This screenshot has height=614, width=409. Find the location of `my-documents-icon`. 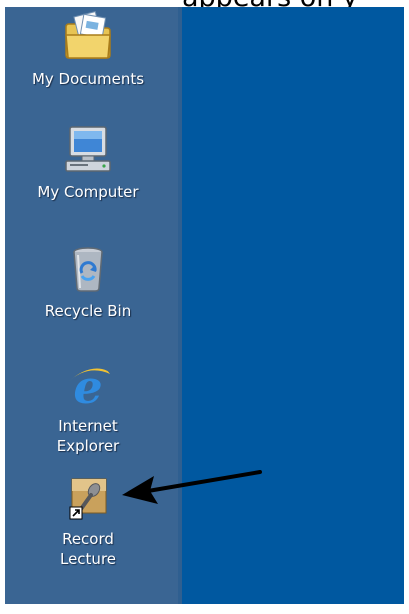

my-documents-icon is located at coordinates (88, 37).